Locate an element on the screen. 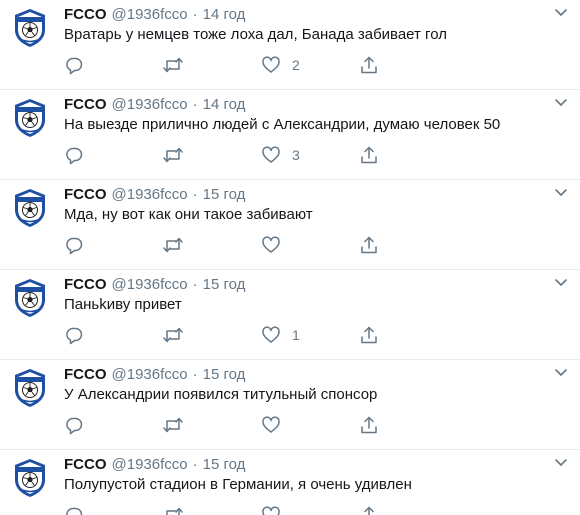  tweet-header: FCCO @1936fcco · 14 год is located at coordinates (154, 14).